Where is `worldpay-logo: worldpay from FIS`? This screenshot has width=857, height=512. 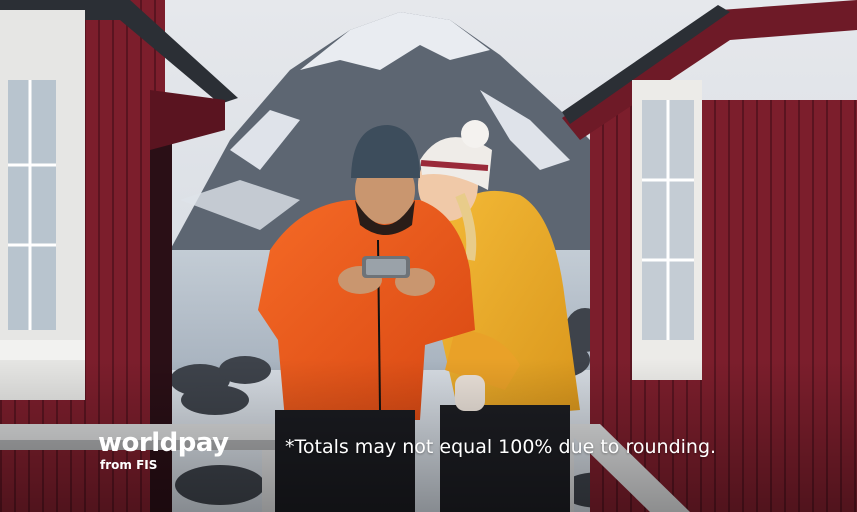
worldpay-logo: worldpay from FIS is located at coordinates (163, 450).